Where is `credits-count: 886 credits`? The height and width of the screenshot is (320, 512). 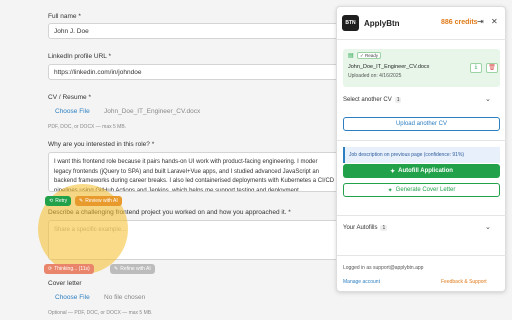
credits-count: 886 credits is located at coordinates (459, 22).